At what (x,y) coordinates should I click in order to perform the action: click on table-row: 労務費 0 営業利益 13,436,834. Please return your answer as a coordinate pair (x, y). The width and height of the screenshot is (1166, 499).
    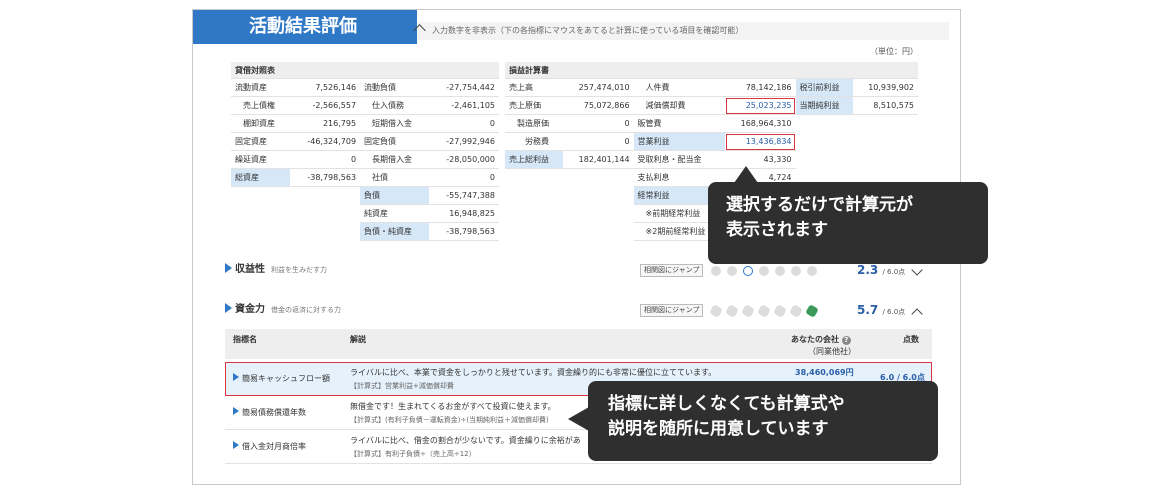
    Looking at the image, I should click on (711, 141).